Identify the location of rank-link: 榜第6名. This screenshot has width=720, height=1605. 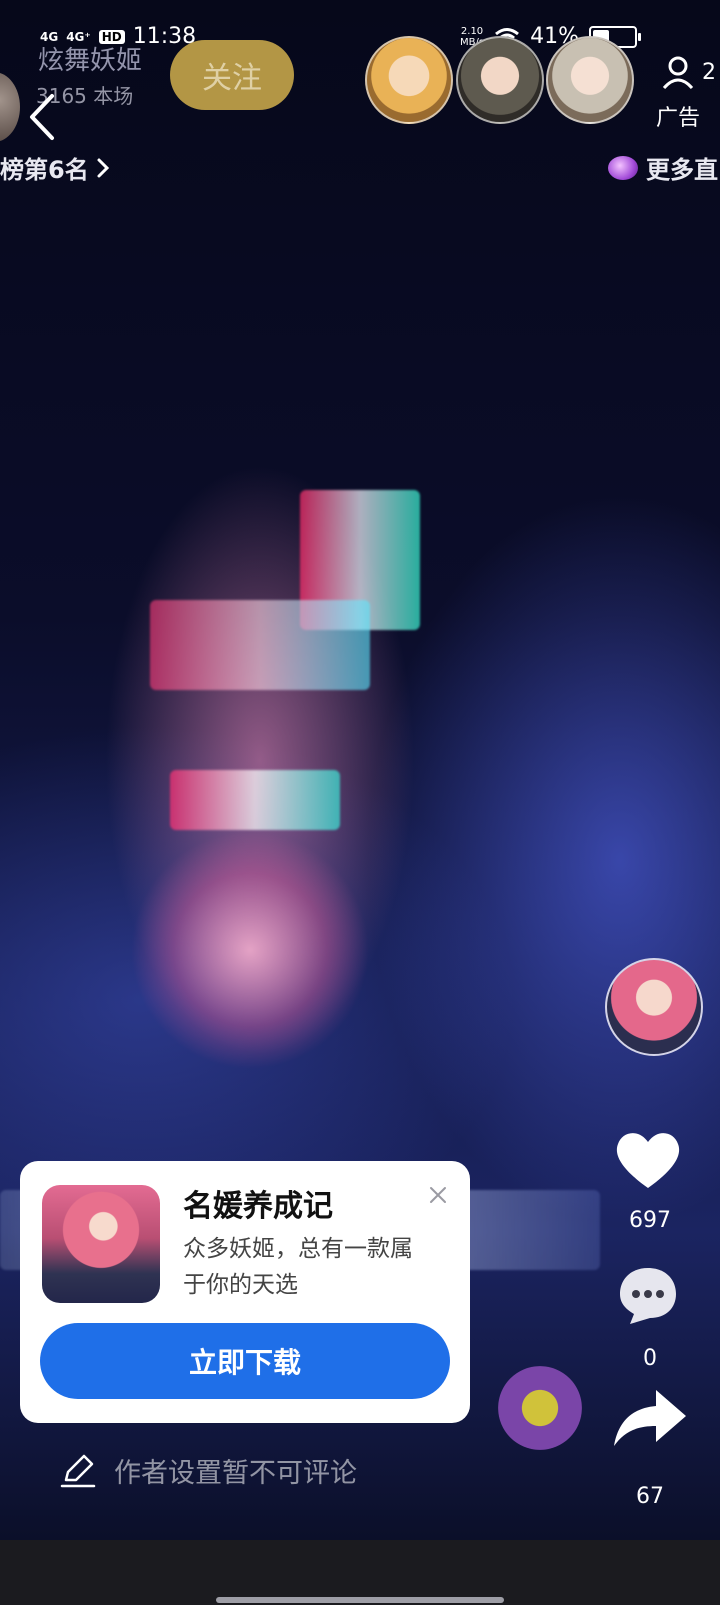
(55, 167).